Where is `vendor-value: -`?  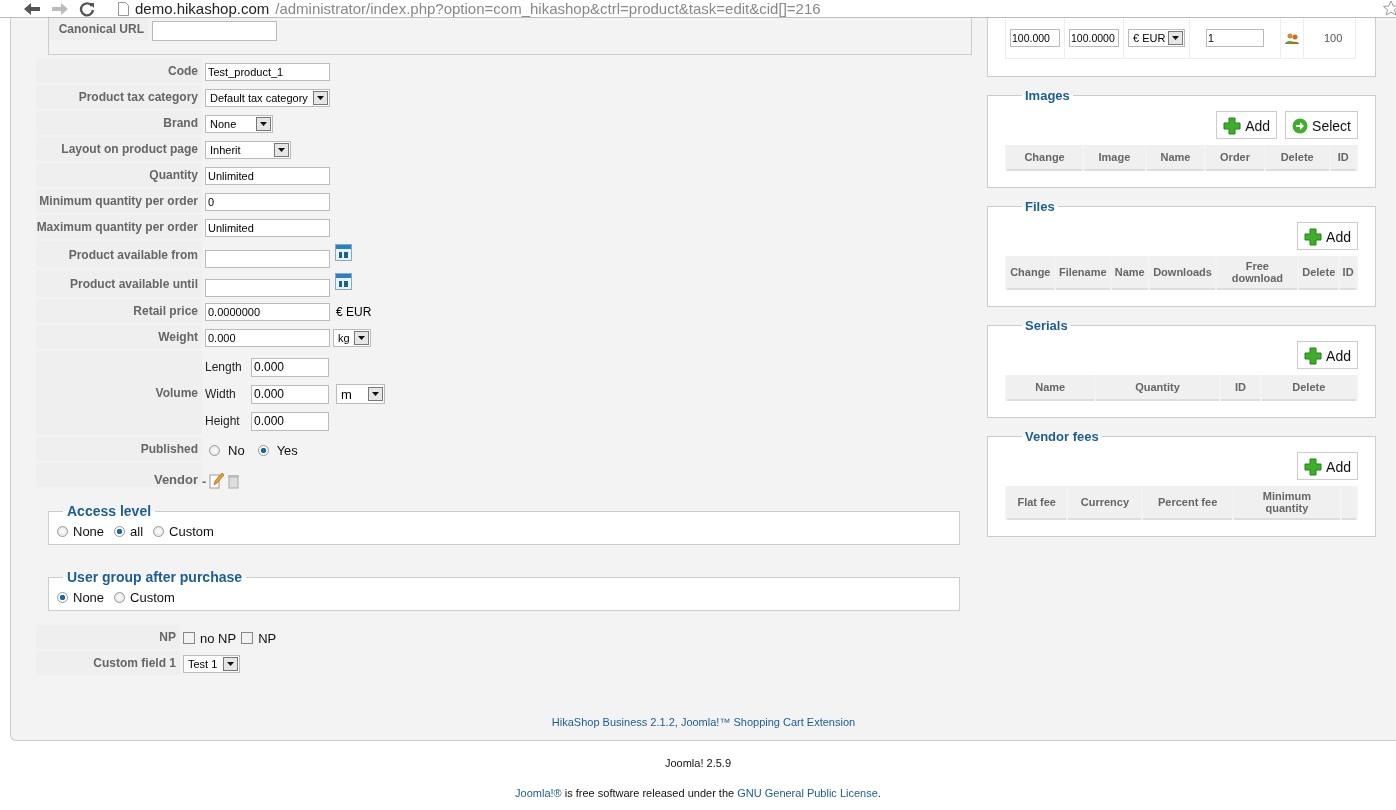 vendor-value: - is located at coordinates (204, 481).